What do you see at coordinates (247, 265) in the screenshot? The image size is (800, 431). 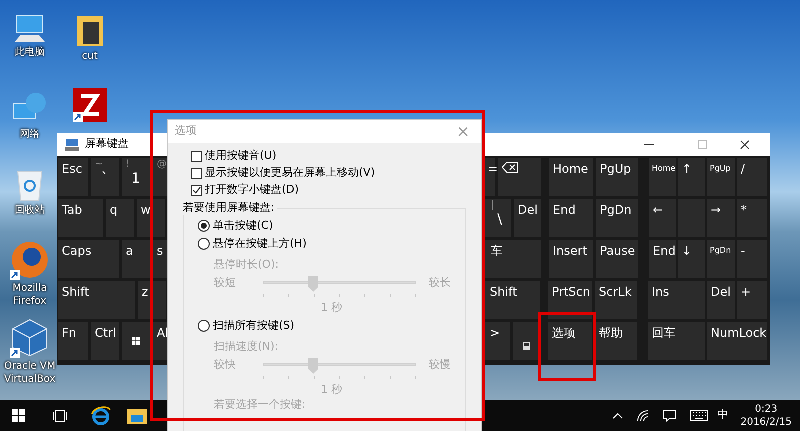 I see `setting-label: 悬停时长(O):` at bounding box center [247, 265].